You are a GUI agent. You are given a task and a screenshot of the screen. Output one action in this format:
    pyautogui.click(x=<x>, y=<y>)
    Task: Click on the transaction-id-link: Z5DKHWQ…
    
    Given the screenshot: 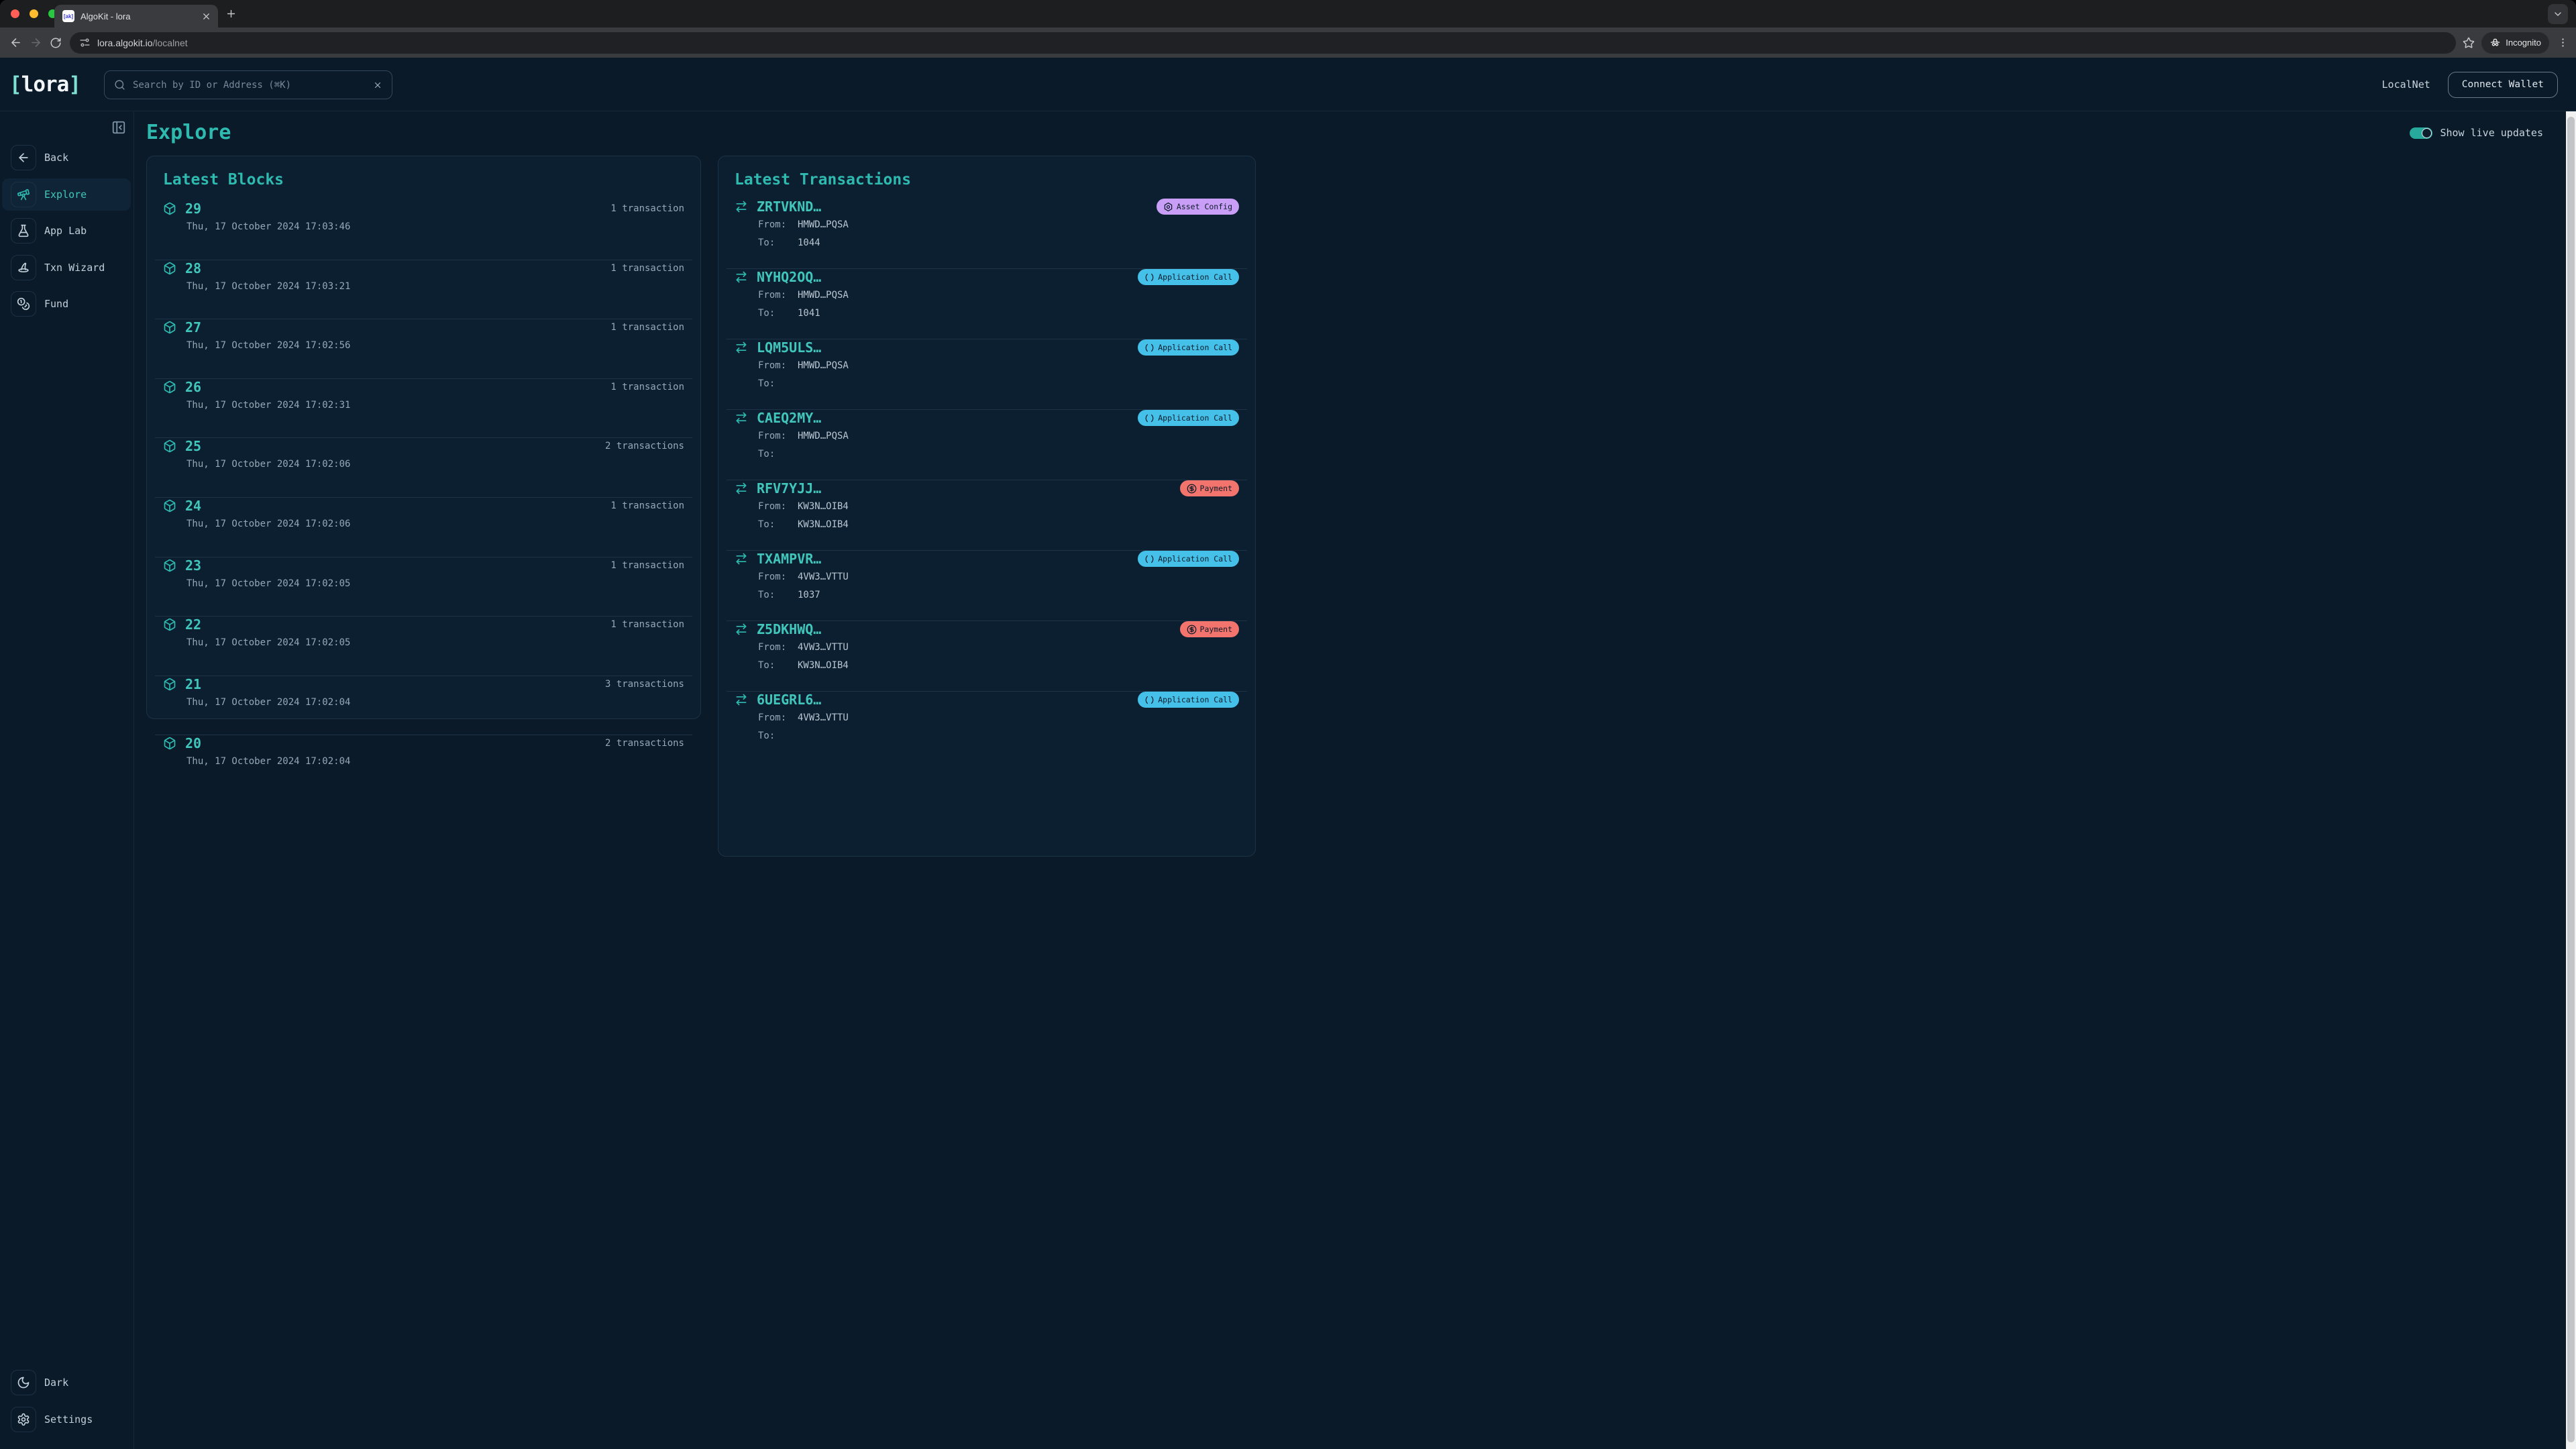 What is the action you would take?
    pyautogui.click(x=789, y=629)
    